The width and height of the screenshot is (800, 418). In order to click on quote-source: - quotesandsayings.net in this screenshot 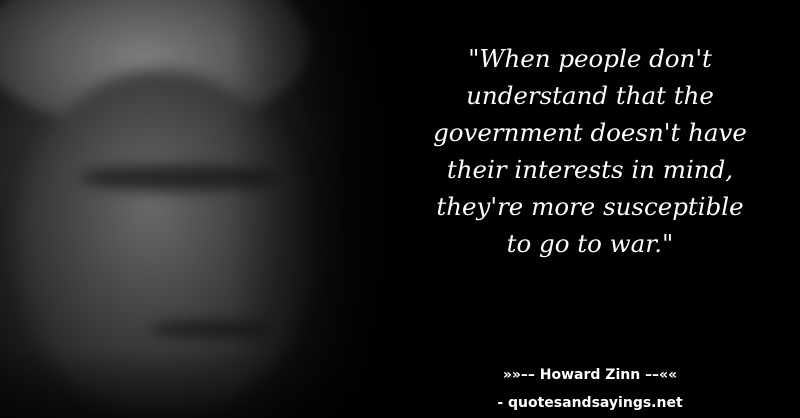, I will do `click(590, 403)`.